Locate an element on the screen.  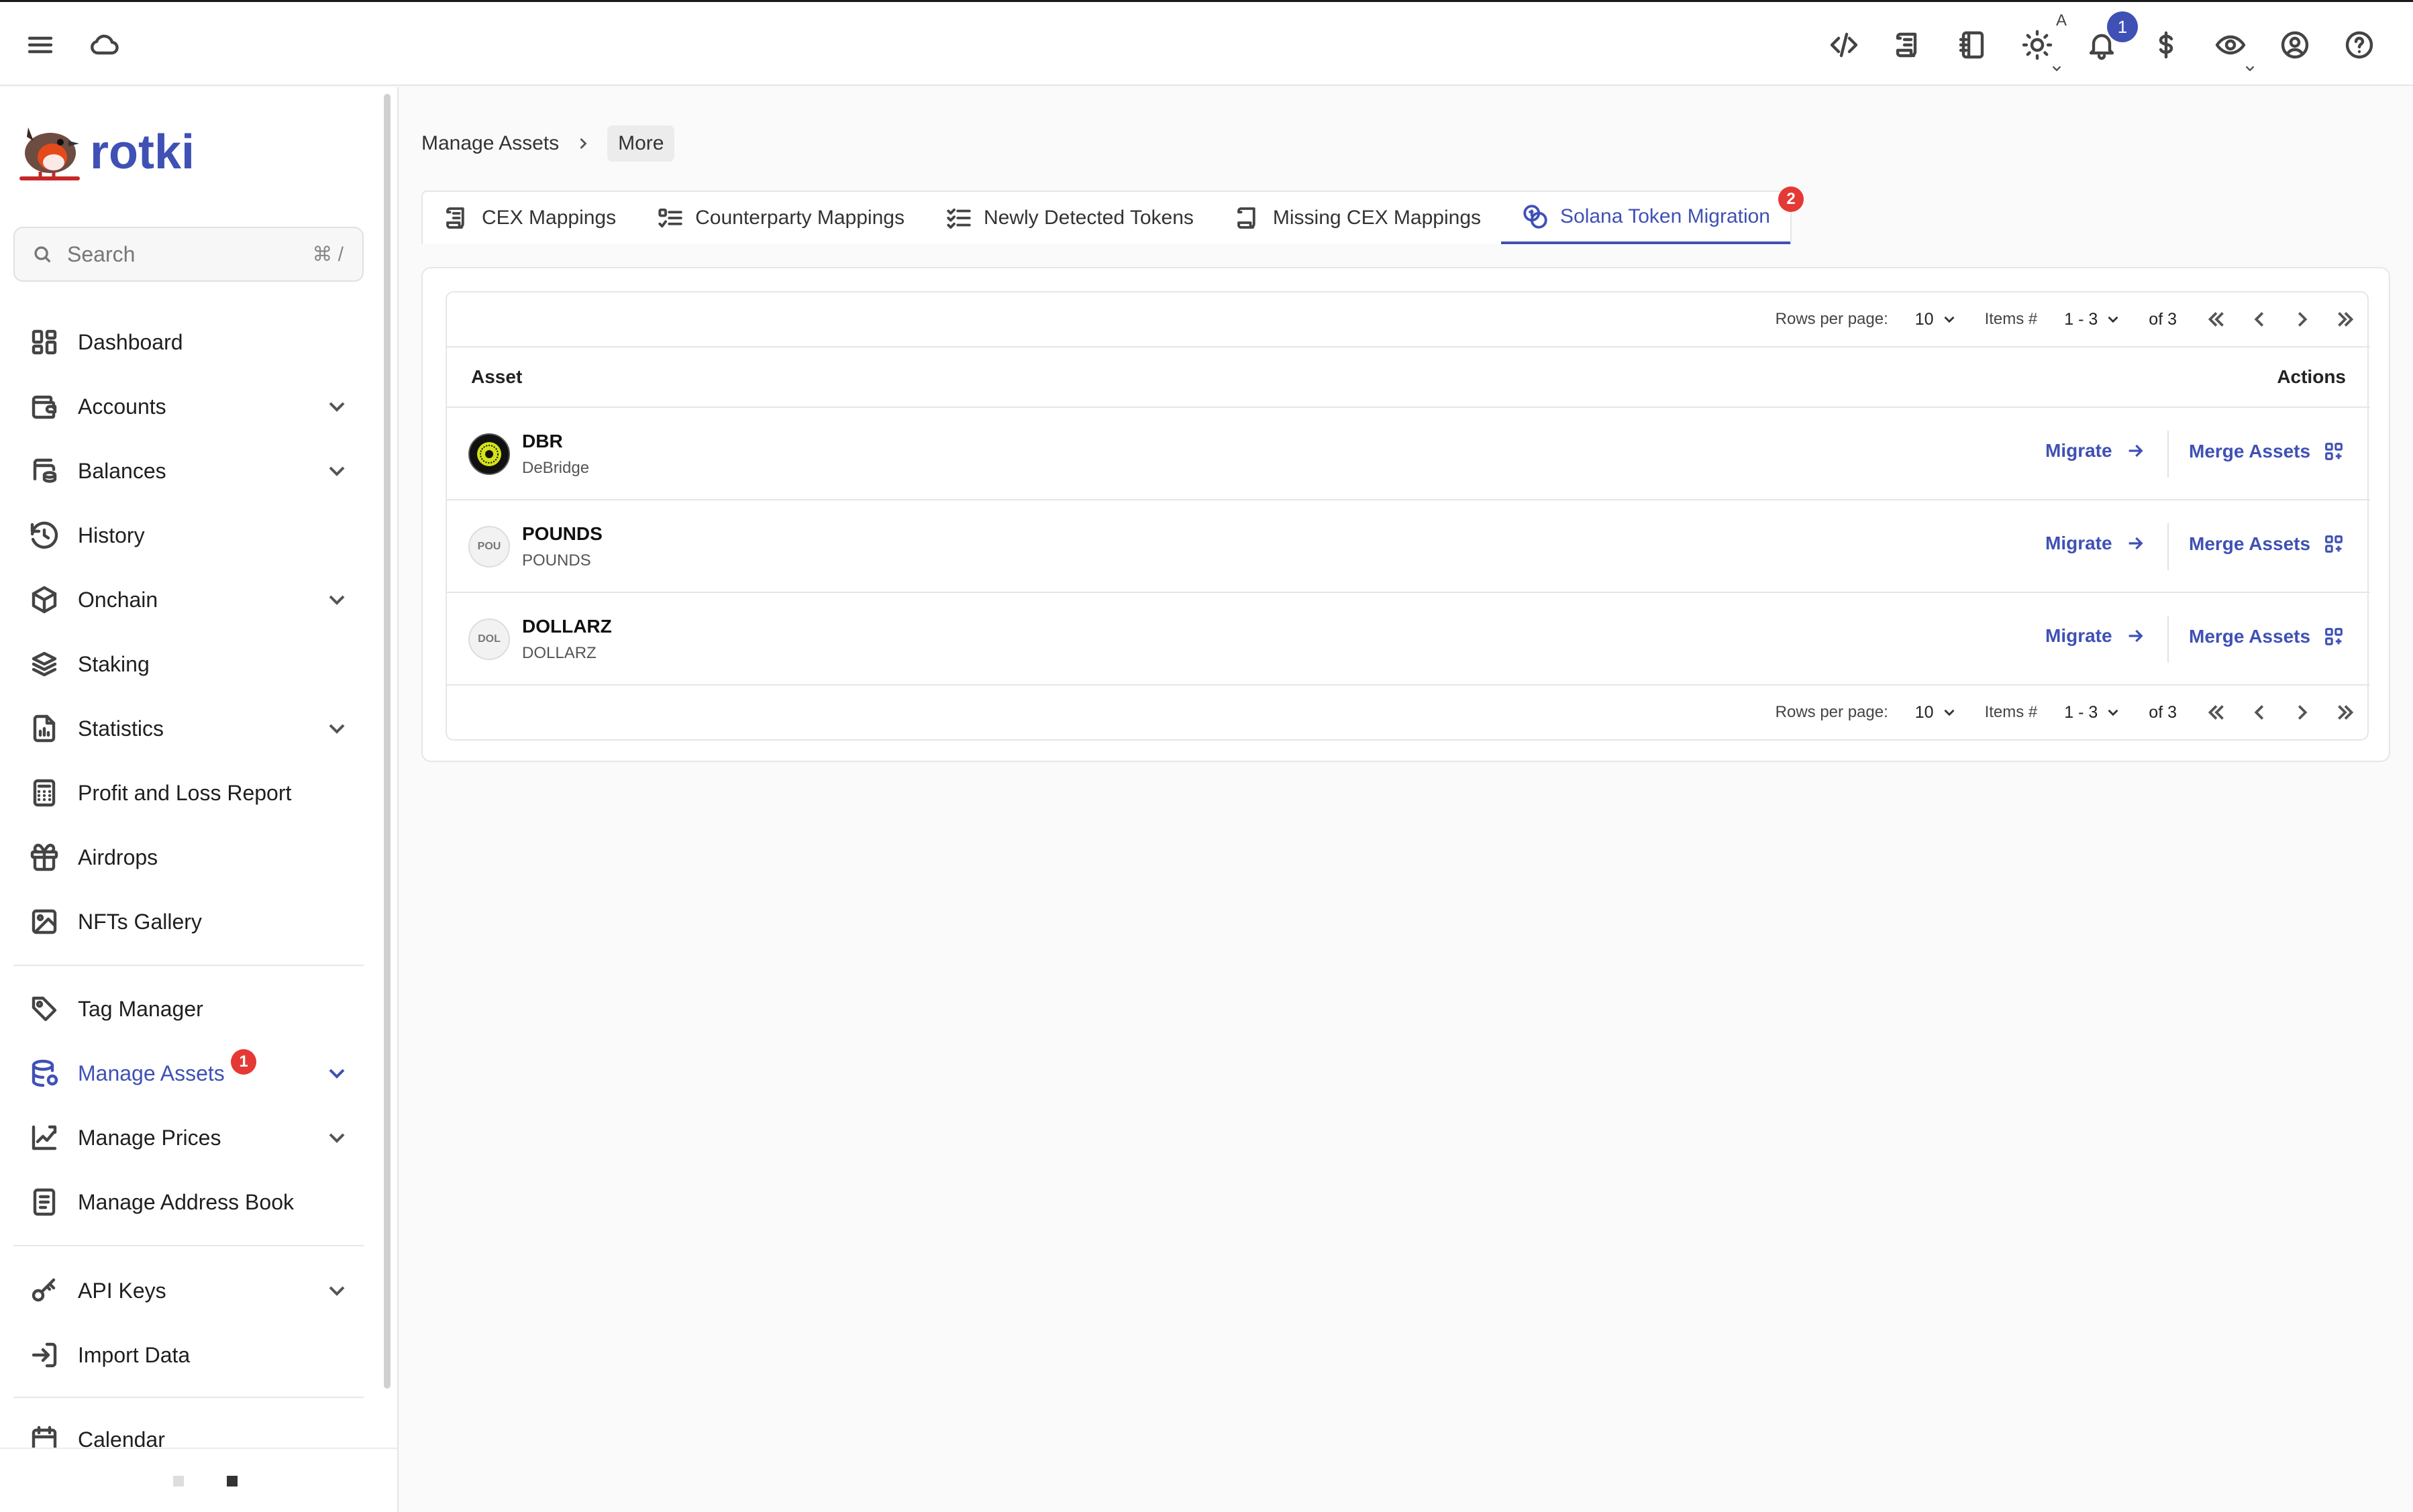
theme-sun-icon is located at coordinates (2038, 44).